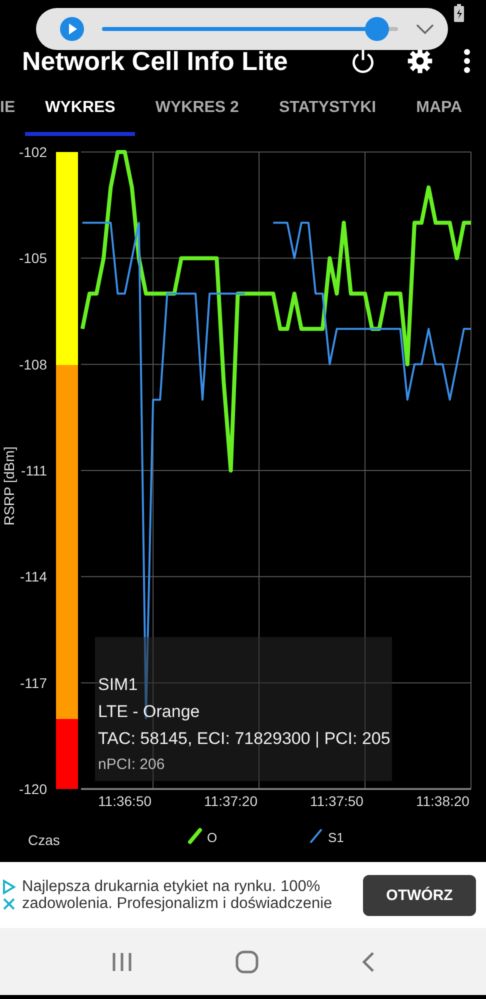 The width and height of the screenshot is (486, 999). Describe the element at coordinates (72, 29) in the screenshot. I see `play-icon` at that location.